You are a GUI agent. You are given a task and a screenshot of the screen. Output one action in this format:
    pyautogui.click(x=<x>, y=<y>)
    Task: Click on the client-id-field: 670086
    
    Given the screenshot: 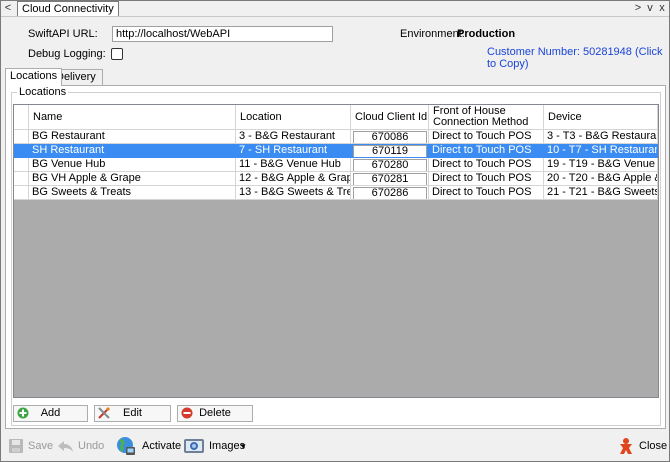 What is the action you would take?
    pyautogui.click(x=390, y=137)
    